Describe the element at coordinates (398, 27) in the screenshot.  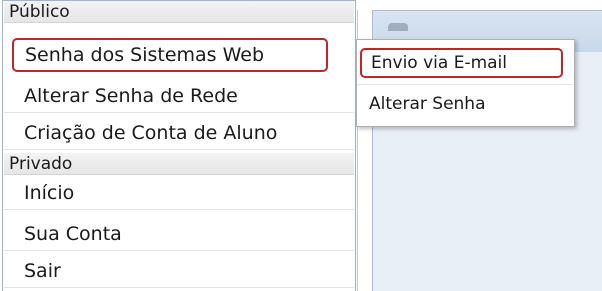
I see `panel-header-icon` at that location.